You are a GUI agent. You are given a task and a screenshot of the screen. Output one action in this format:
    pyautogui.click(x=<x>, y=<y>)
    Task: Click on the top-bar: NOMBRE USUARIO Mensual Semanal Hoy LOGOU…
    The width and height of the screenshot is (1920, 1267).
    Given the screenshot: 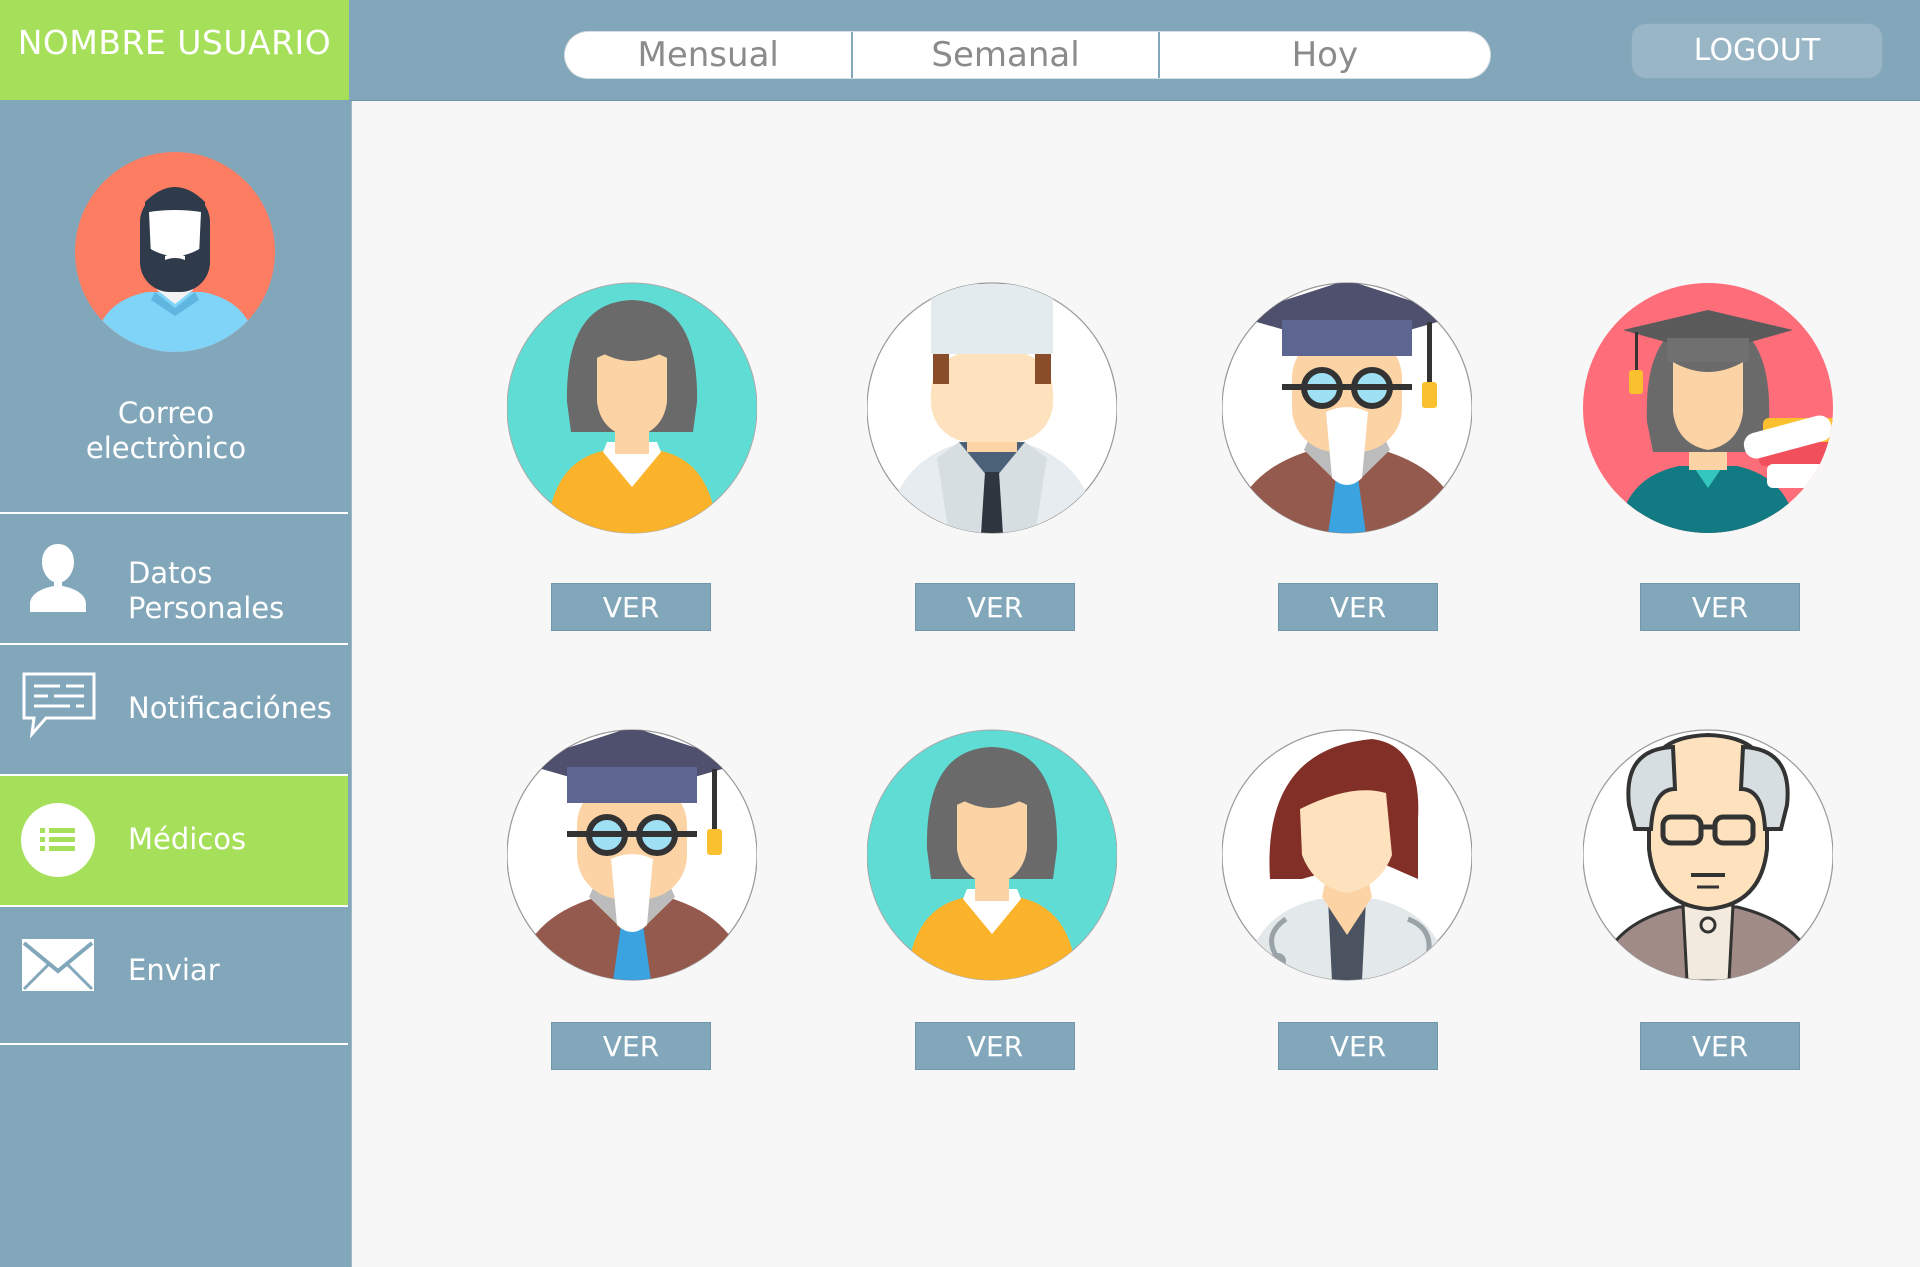 What is the action you would take?
    pyautogui.click(x=960, y=50)
    